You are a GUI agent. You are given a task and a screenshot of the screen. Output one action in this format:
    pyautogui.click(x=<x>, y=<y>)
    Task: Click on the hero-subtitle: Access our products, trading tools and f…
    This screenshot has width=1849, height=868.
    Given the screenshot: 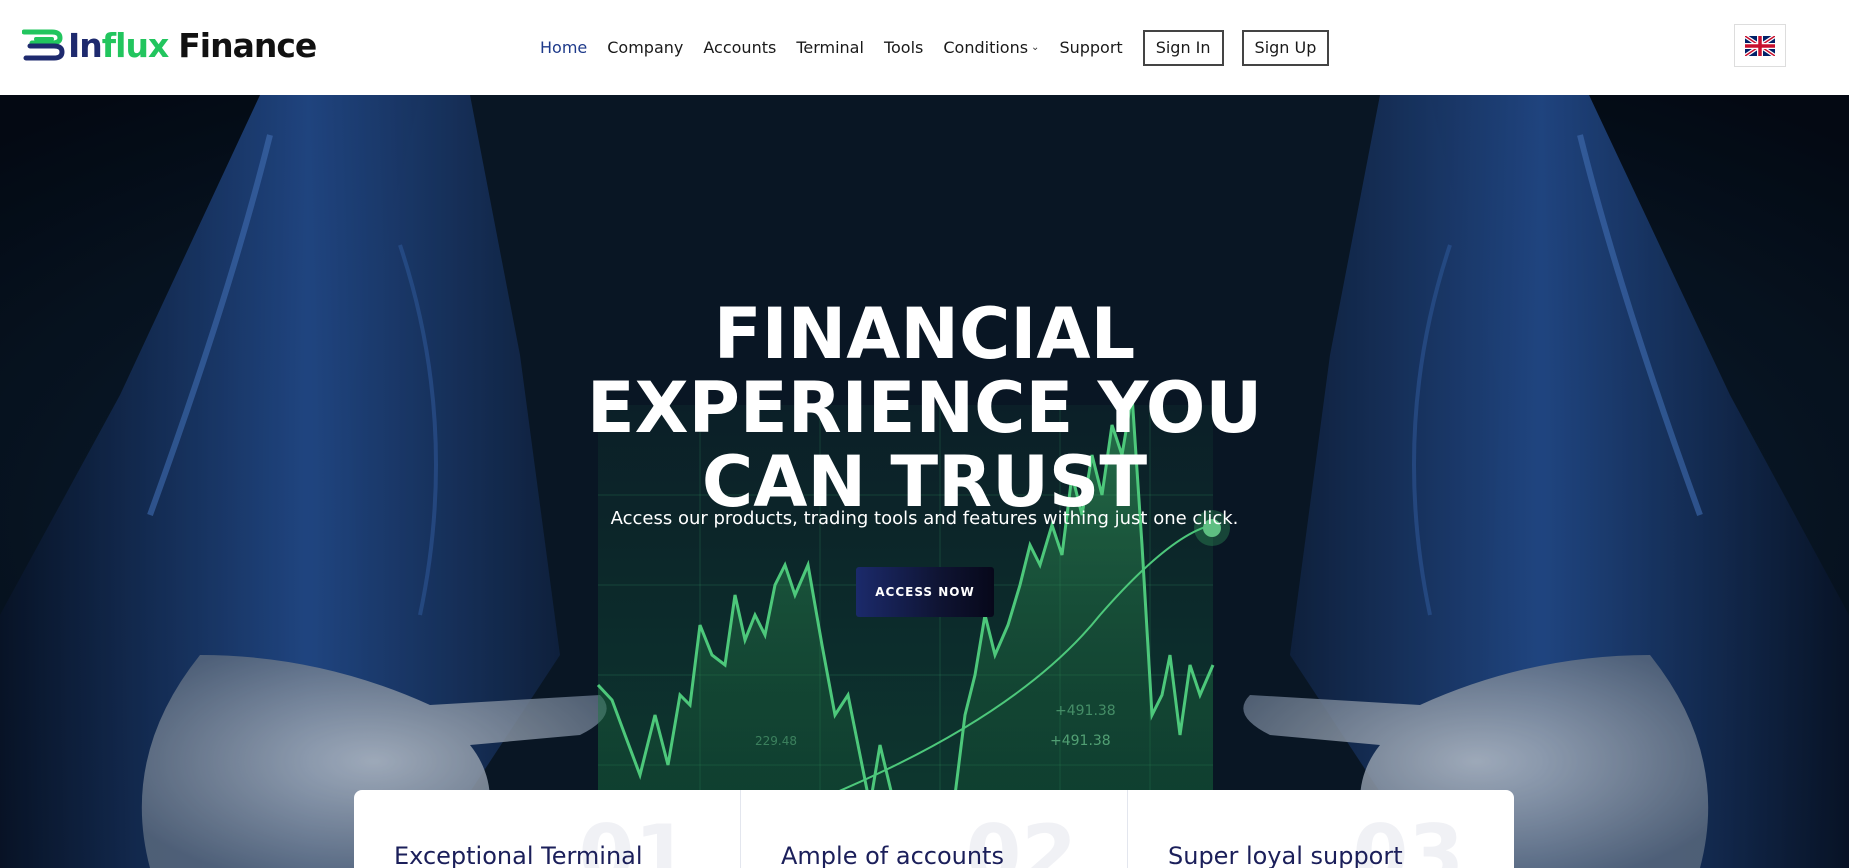 What is the action you would take?
    pyautogui.click(x=924, y=518)
    